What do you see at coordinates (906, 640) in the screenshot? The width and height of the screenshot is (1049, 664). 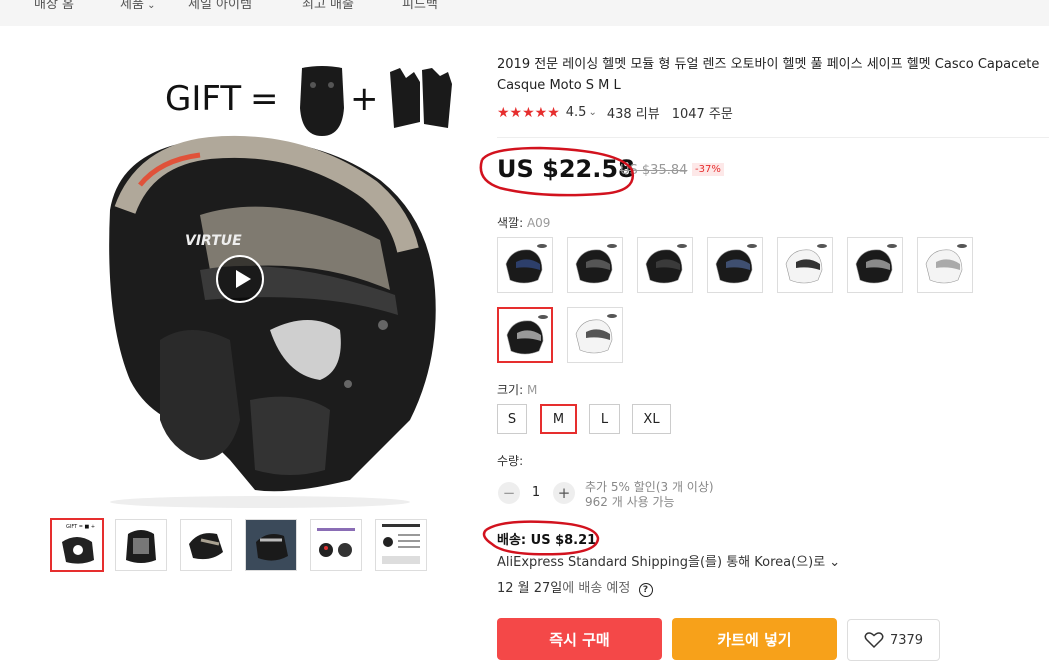 I see `wishlist-count: 7379` at bounding box center [906, 640].